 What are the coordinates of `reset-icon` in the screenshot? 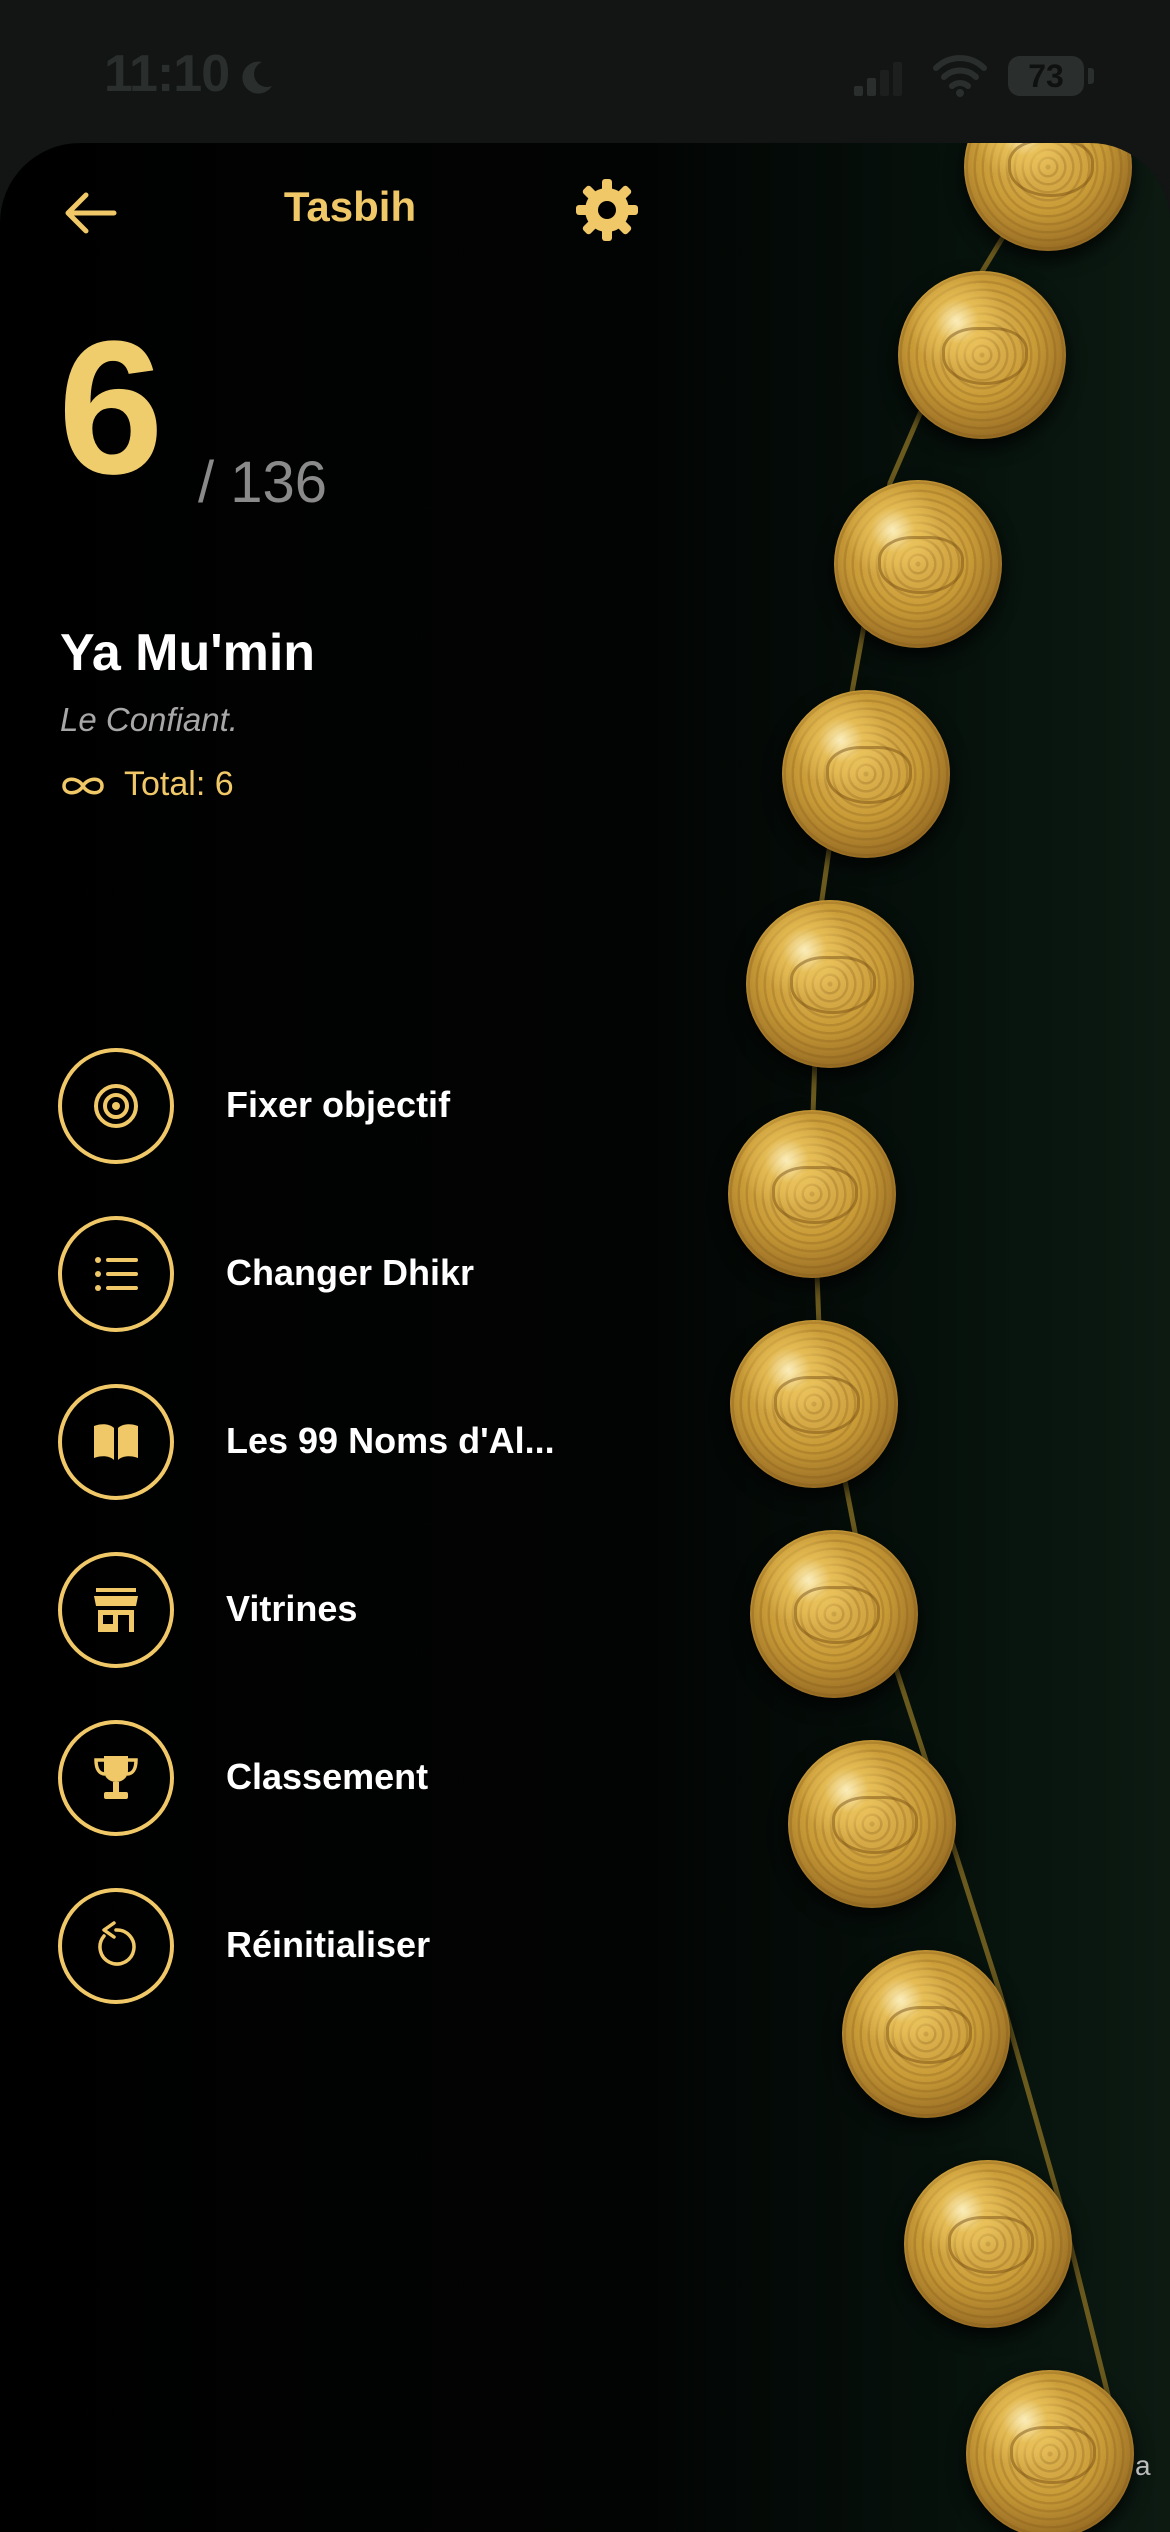 It's located at (117, 1943).